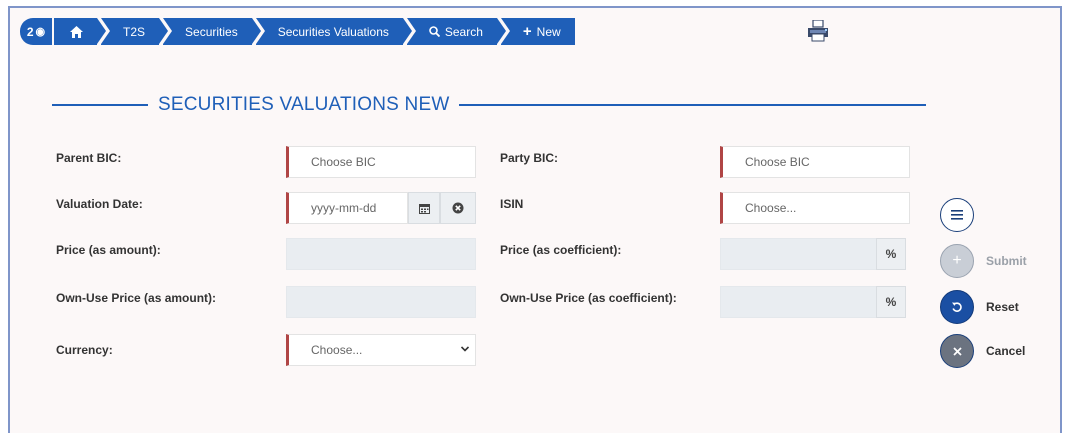  What do you see at coordinates (692, 105) in the screenshot?
I see `title-rule-right` at bounding box center [692, 105].